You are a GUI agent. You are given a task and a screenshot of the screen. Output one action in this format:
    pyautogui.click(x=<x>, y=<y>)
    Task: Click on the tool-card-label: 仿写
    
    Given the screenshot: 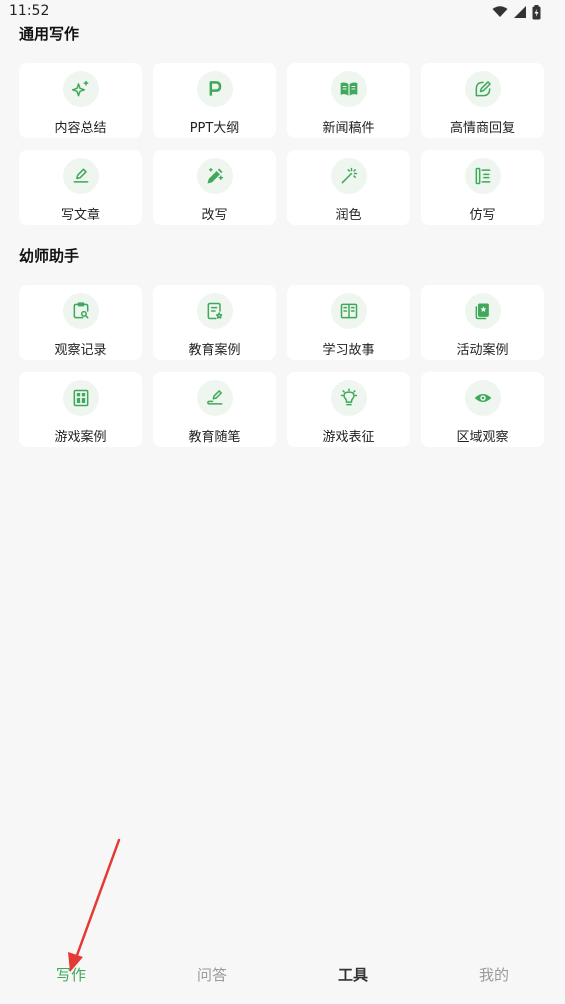 What is the action you would take?
    pyautogui.click(x=482, y=215)
    